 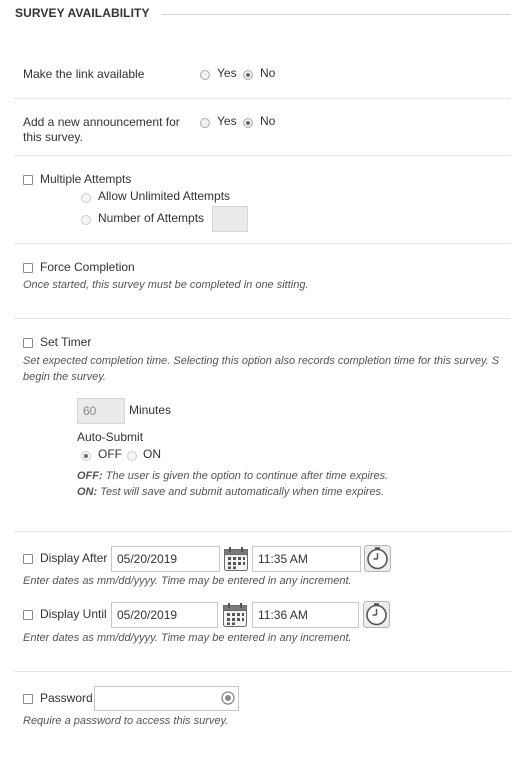 What do you see at coordinates (305, 615) in the screenshot?
I see `display-until-time-input: 11:36 AM` at bounding box center [305, 615].